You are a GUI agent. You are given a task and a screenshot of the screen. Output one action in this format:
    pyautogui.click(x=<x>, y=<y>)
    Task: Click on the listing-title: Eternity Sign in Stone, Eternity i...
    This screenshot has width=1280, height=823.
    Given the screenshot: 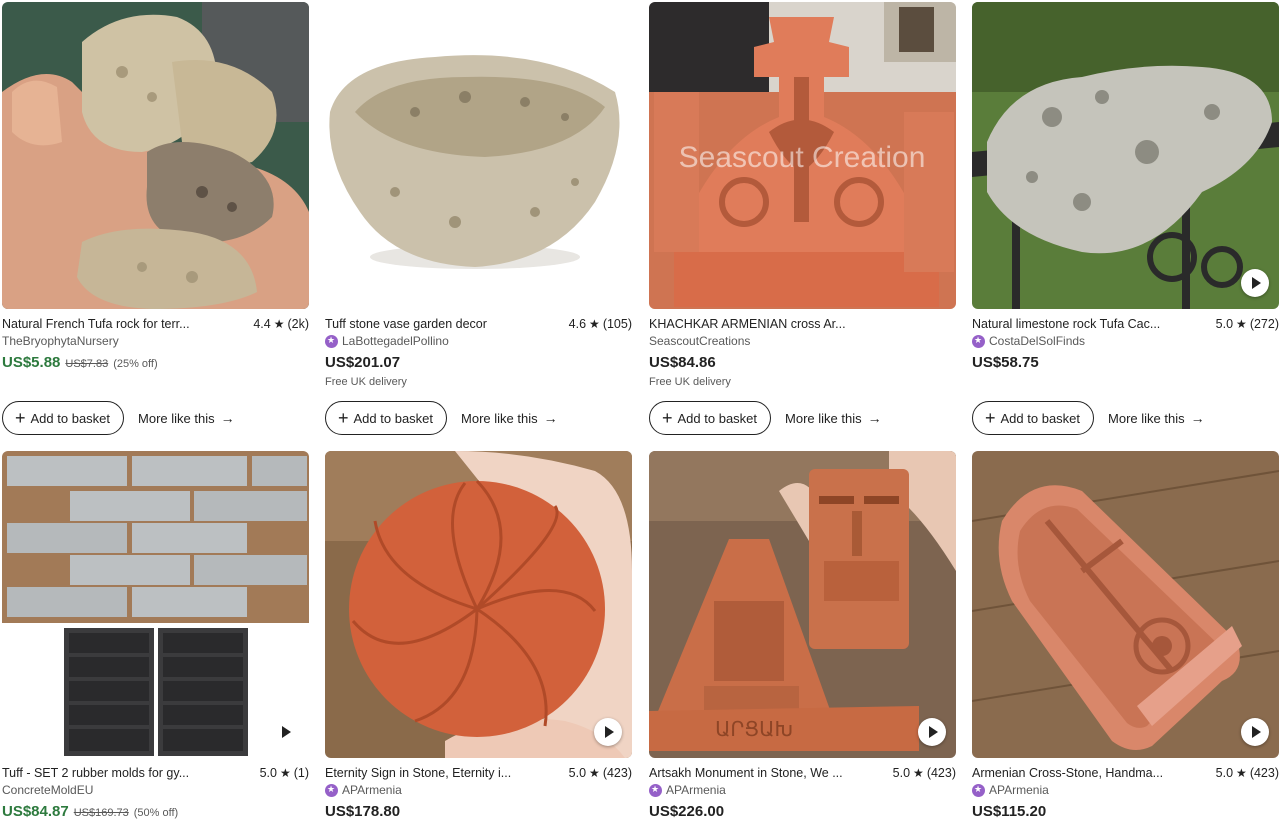 What is the action you would take?
    pyautogui.click(x=447, y=773)
    